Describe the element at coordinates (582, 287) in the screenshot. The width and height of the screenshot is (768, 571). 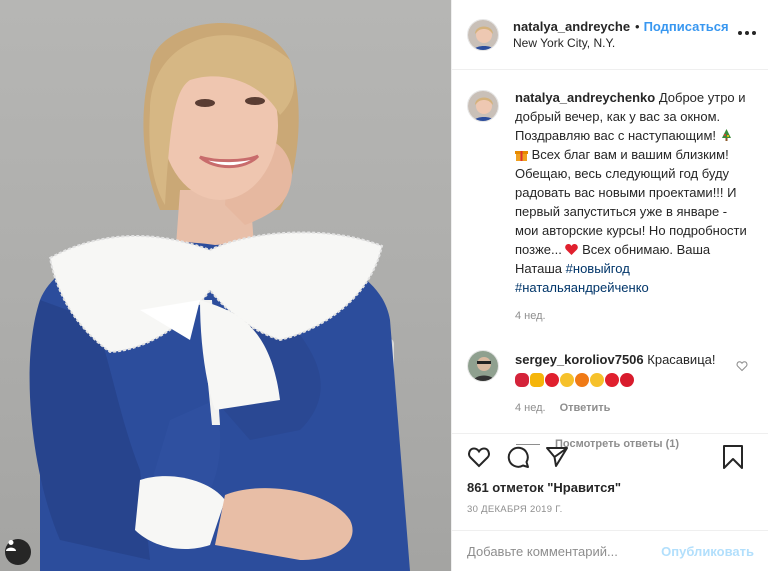
I see `hashtag-link-2: #натальяандрейченко` at that location.